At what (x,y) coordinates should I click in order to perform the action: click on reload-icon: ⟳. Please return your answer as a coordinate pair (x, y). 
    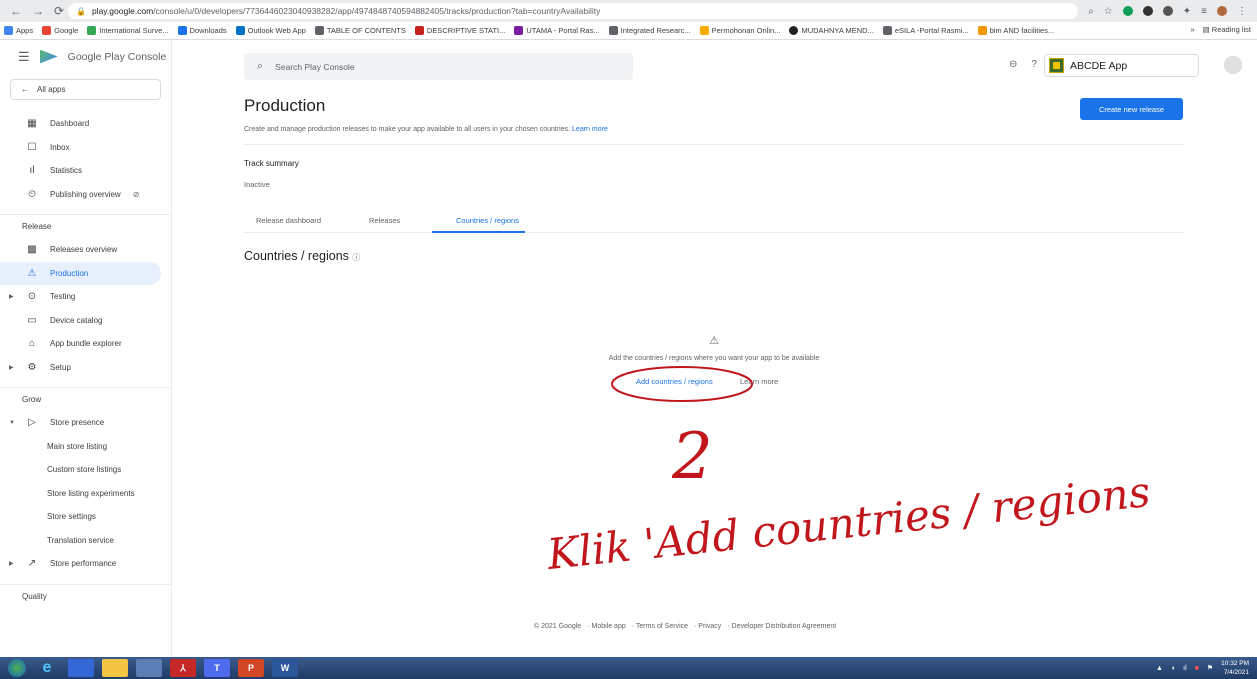
    Looking at the image, I should click on (59, 11).